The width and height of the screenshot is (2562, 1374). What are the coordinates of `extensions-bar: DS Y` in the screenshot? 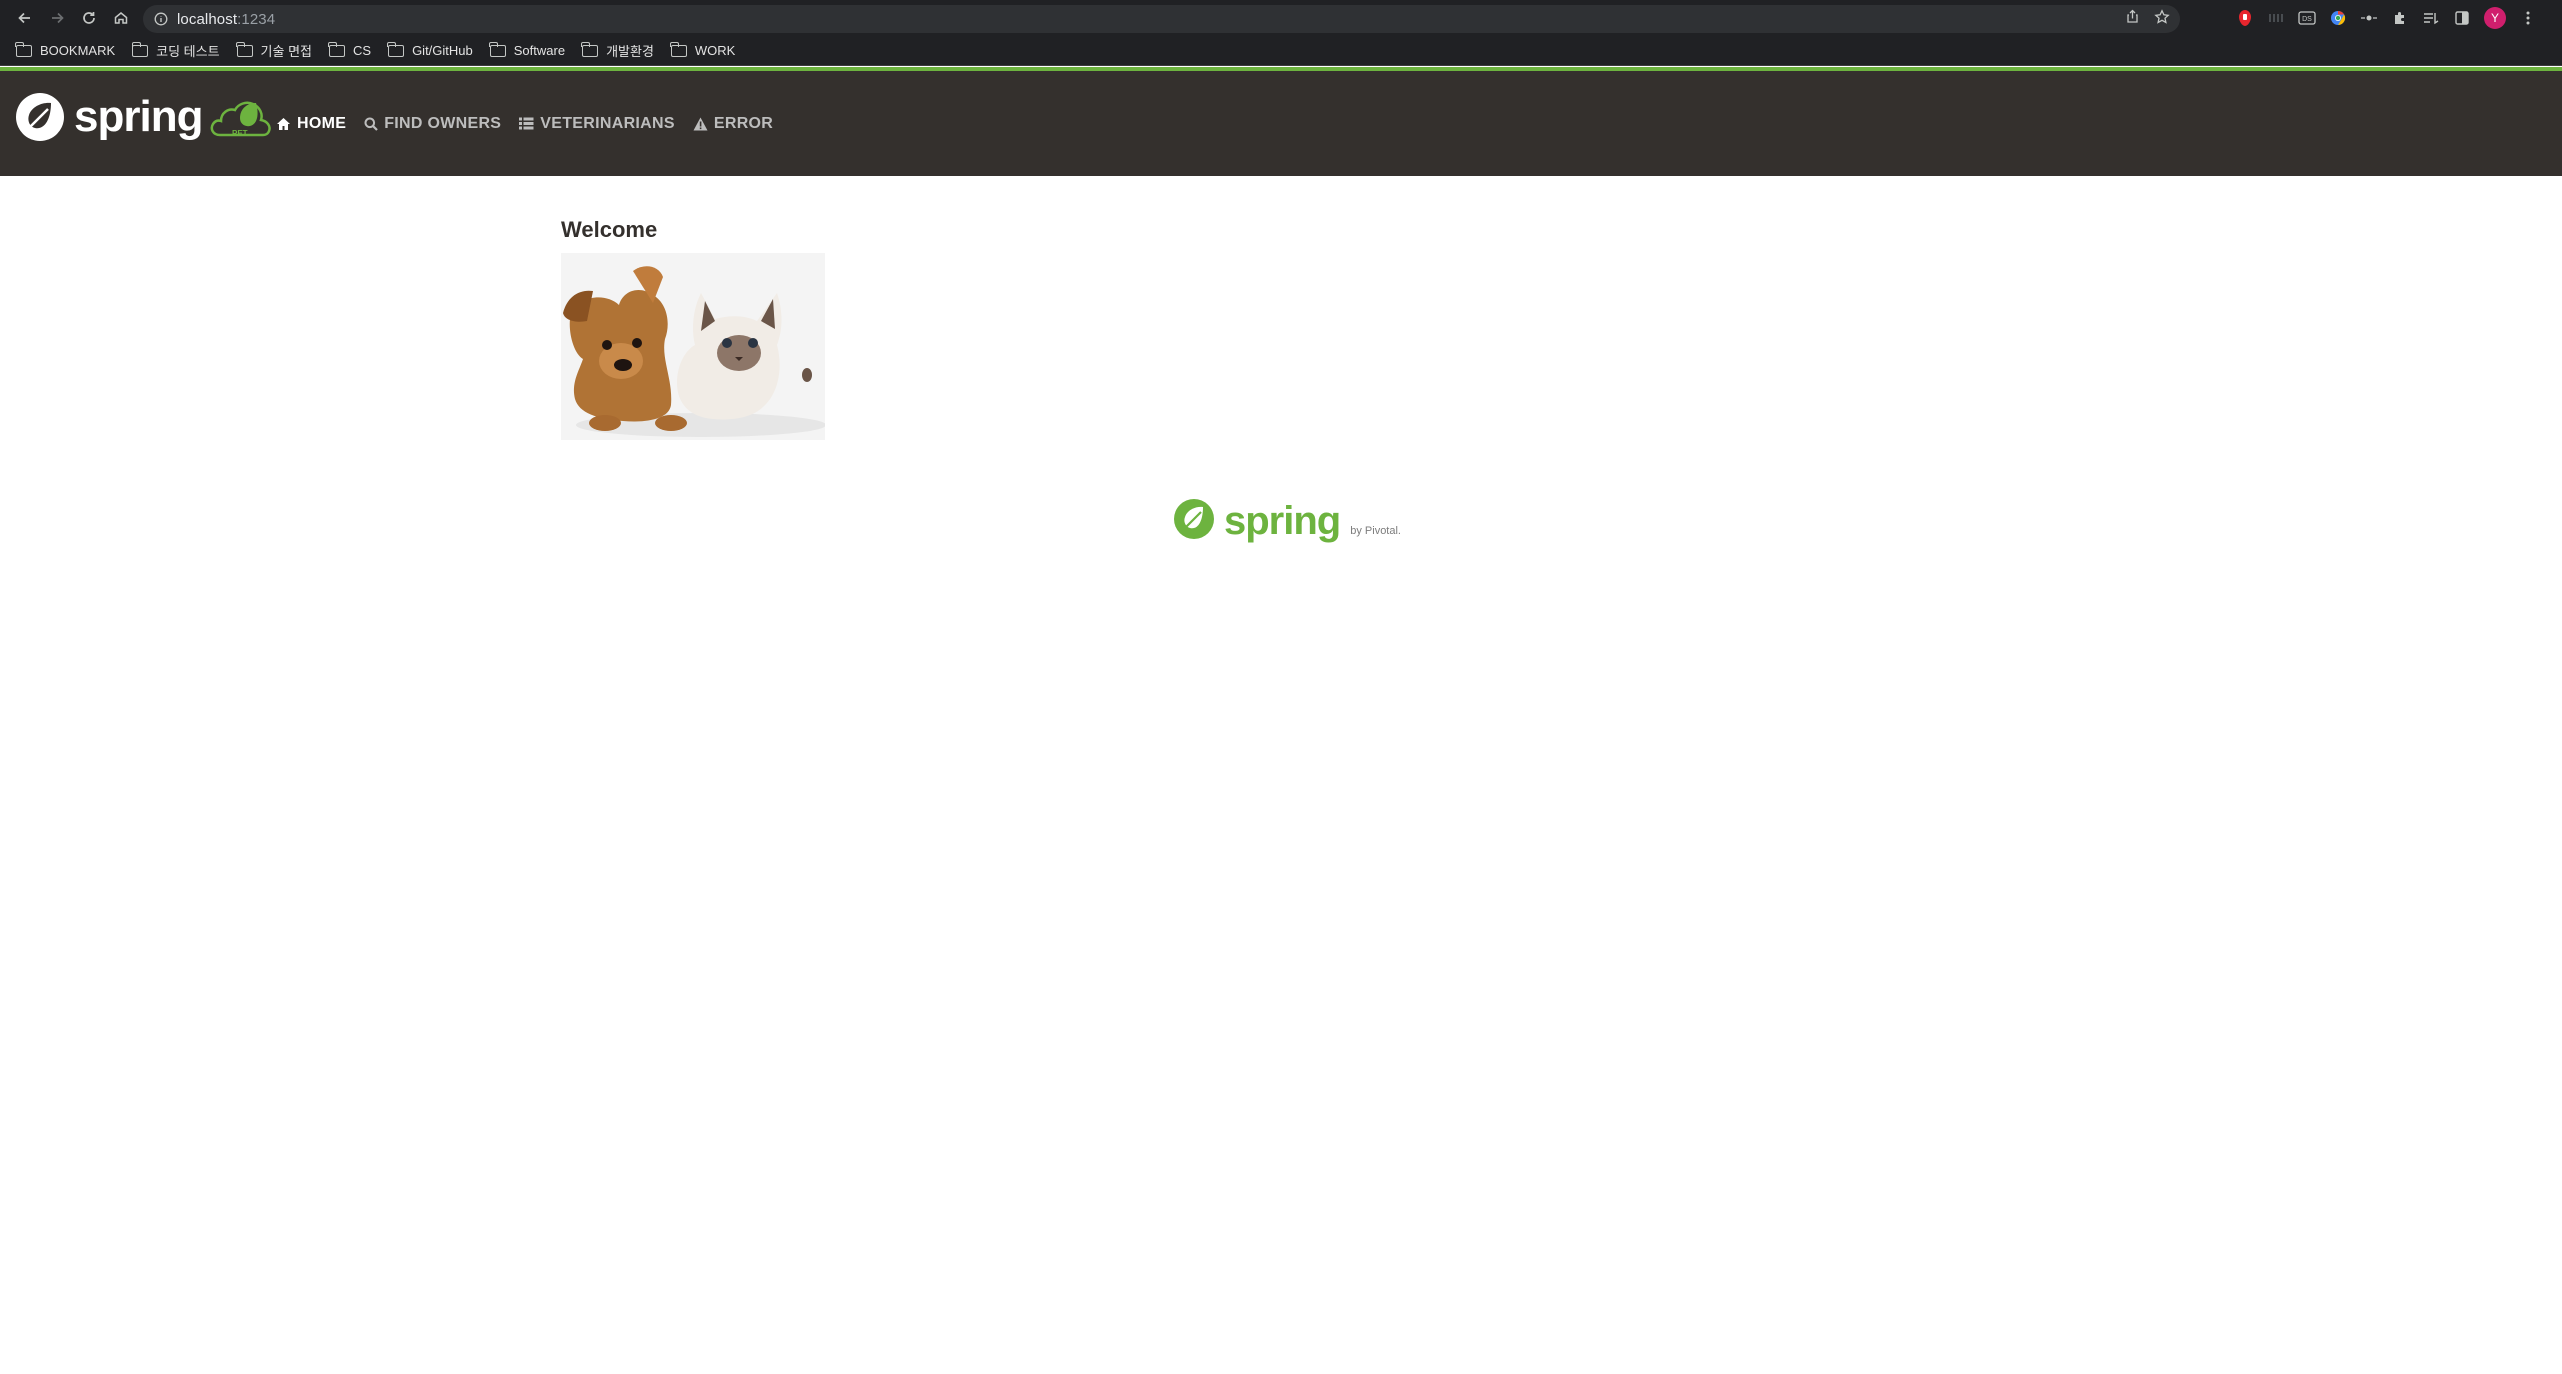 It's located at (2386, 18).